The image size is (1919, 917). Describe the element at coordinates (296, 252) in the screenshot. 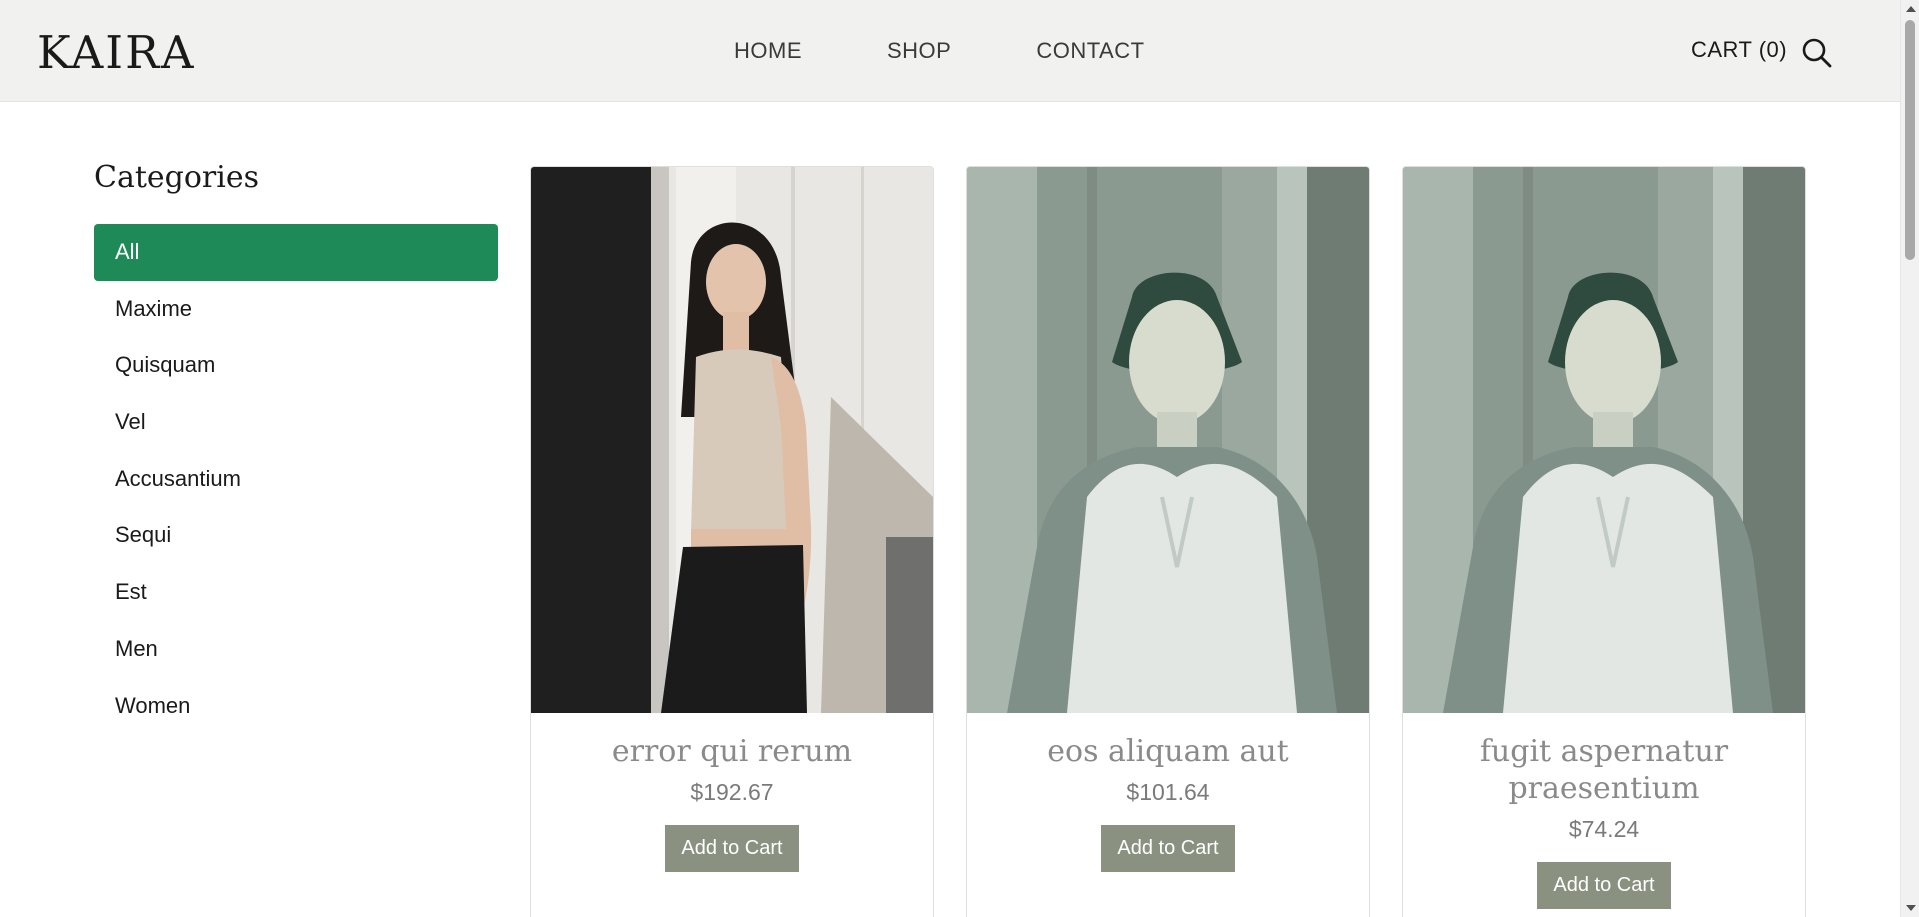

I see `category-item-all: All` at that location.